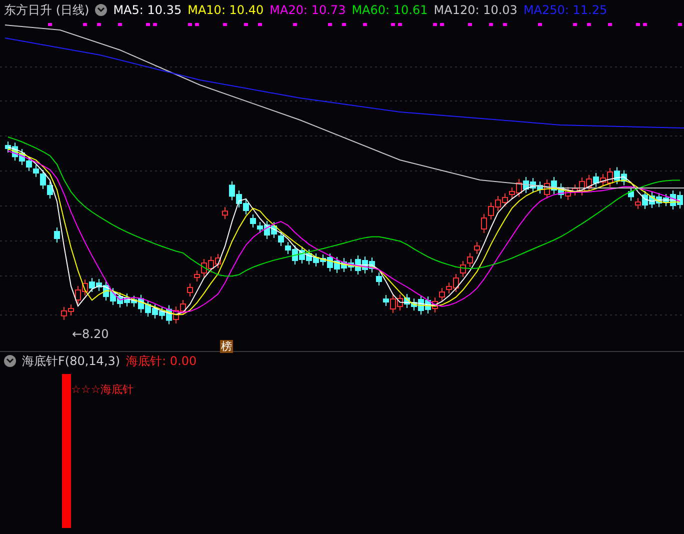 Image resolution: width=684 pixels, height=534 pixels. Describe the element at coordinates (390, 10) in the screenshot. I see `ma-legend-label: MA60: 10.61` at that location.